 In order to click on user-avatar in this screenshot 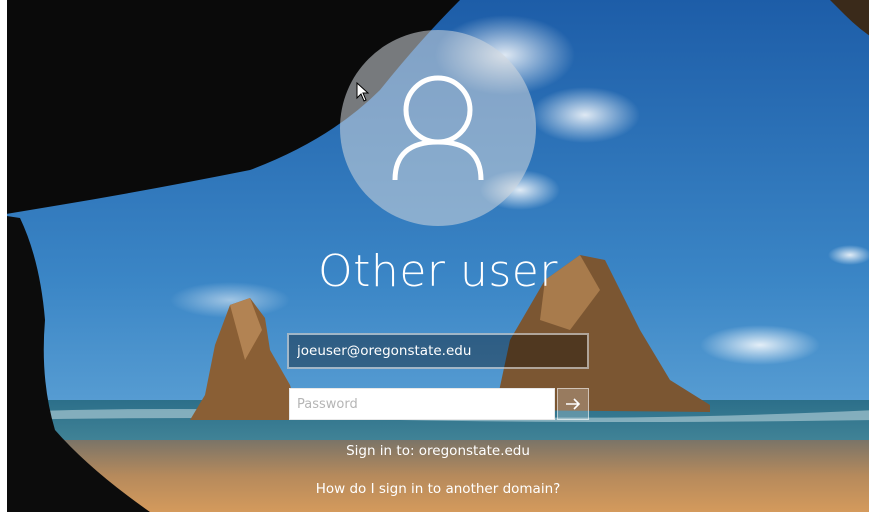, I will do `click(438, 128)`.